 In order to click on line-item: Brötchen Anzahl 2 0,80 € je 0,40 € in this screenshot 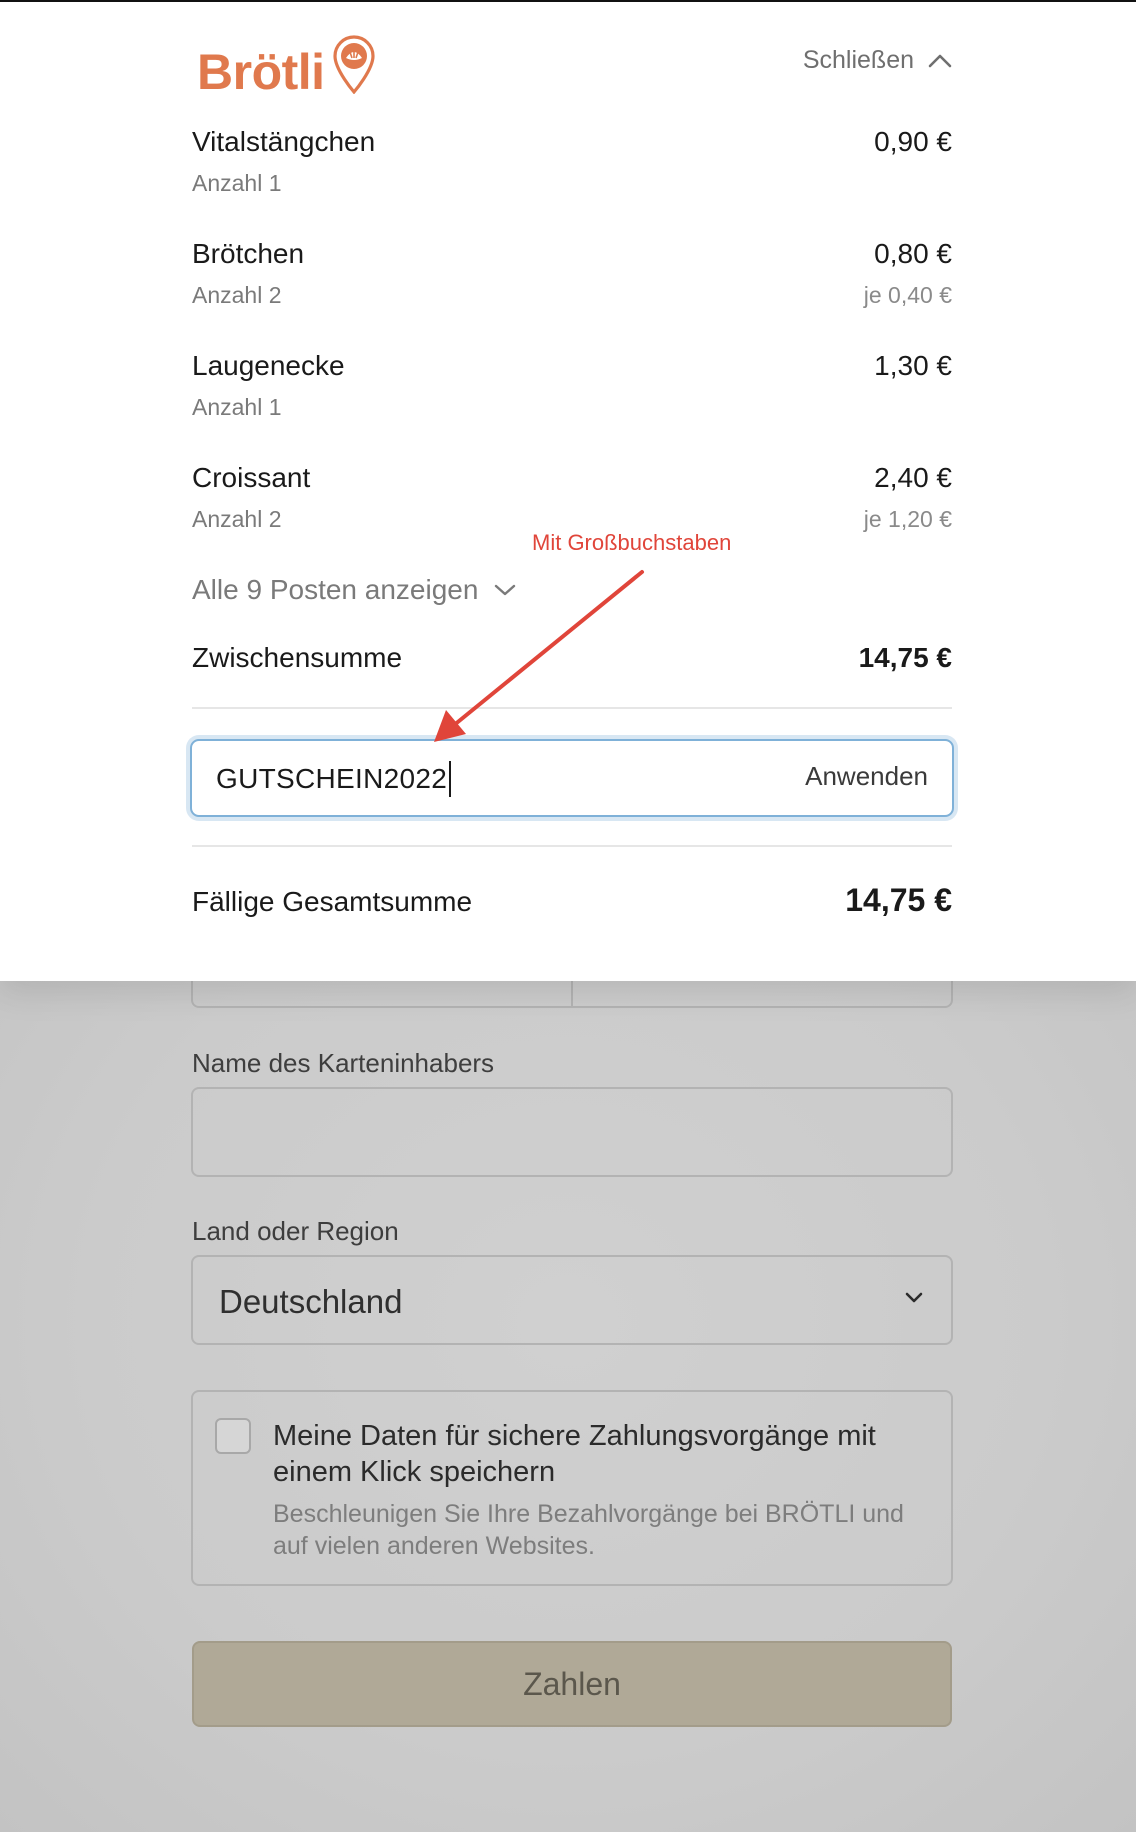, I will do `click(572, 278)`.